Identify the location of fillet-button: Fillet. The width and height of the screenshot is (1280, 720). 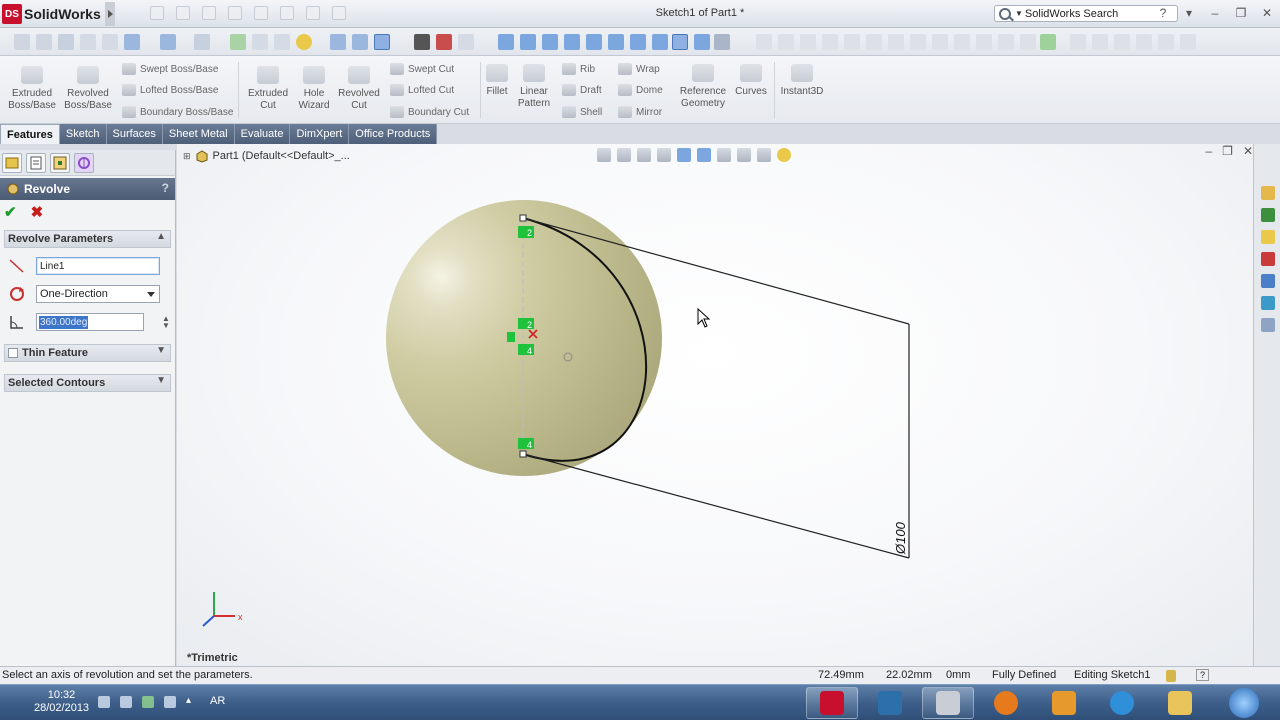
(497, 81).